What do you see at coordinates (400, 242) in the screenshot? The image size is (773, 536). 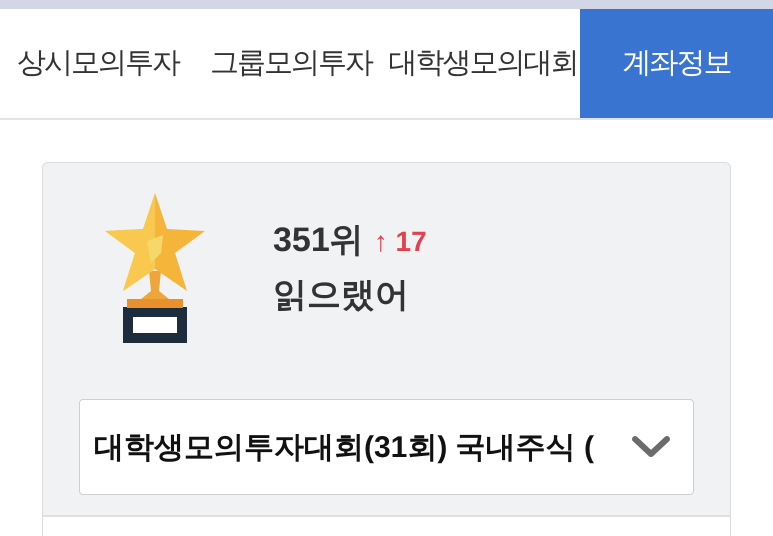 I see `rank-change: ↑ 17` at bounding box center [400, 242].